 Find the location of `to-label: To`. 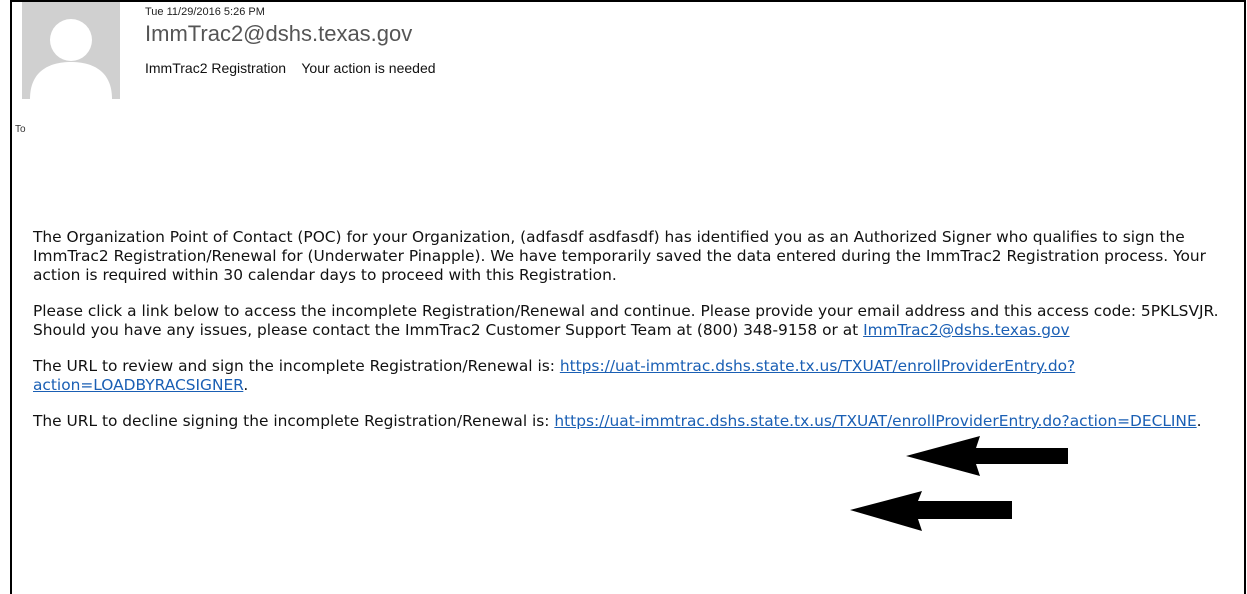

to-label: To is located at coordinates (20, 129).